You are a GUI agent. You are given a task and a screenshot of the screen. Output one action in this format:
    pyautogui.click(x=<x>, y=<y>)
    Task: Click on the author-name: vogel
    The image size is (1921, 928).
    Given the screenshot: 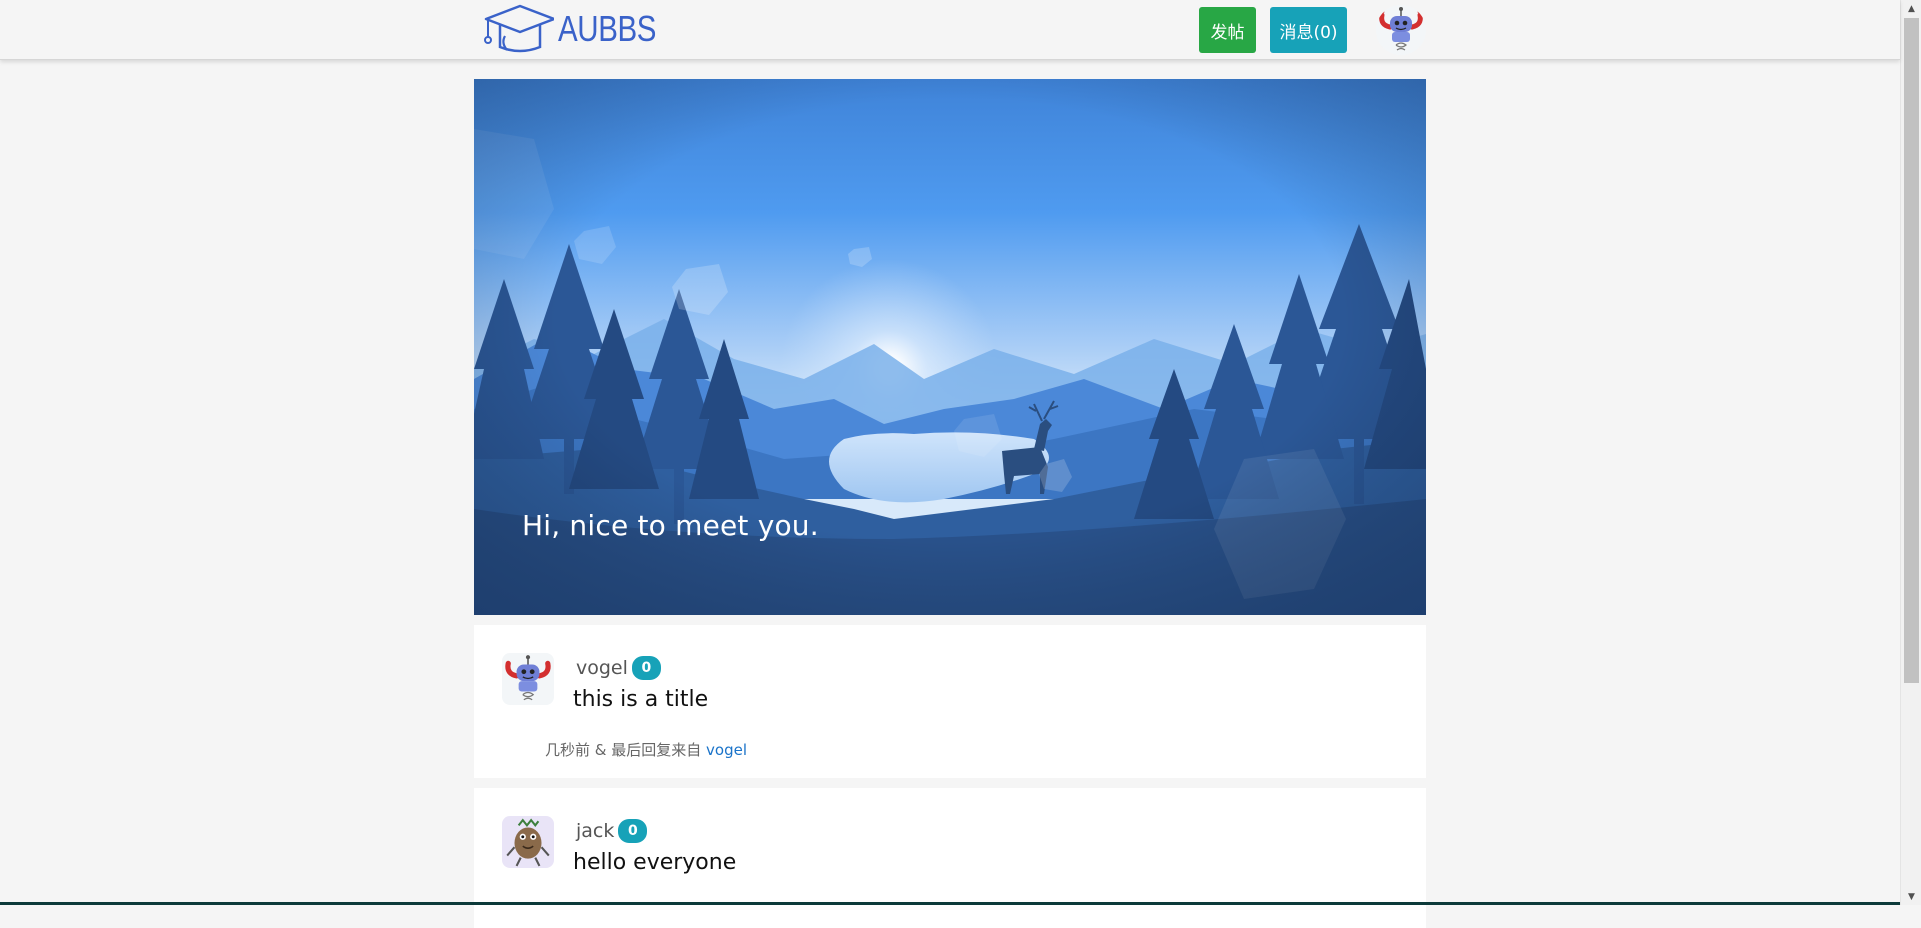 What is the action you would take?
    pyautogui.click(x=602, y=668)
    